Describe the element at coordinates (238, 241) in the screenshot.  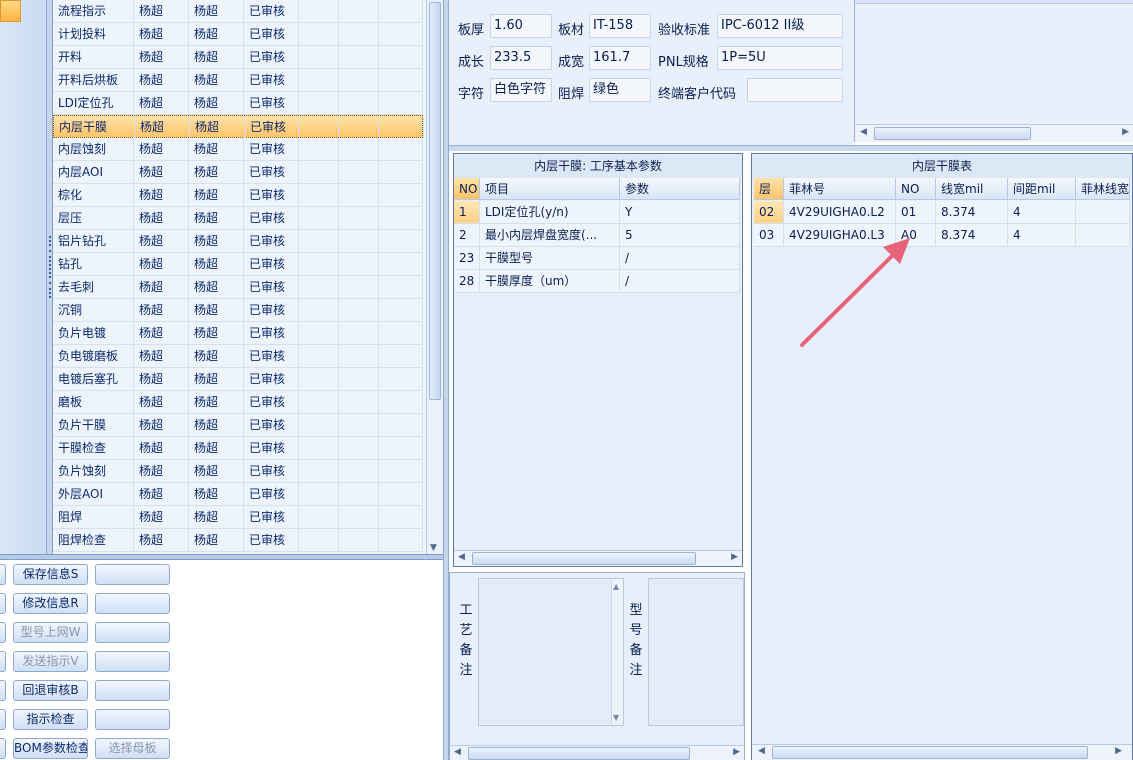
I see `process-row: 铝片钻孔 杨超 杨超 已审核` at that location.